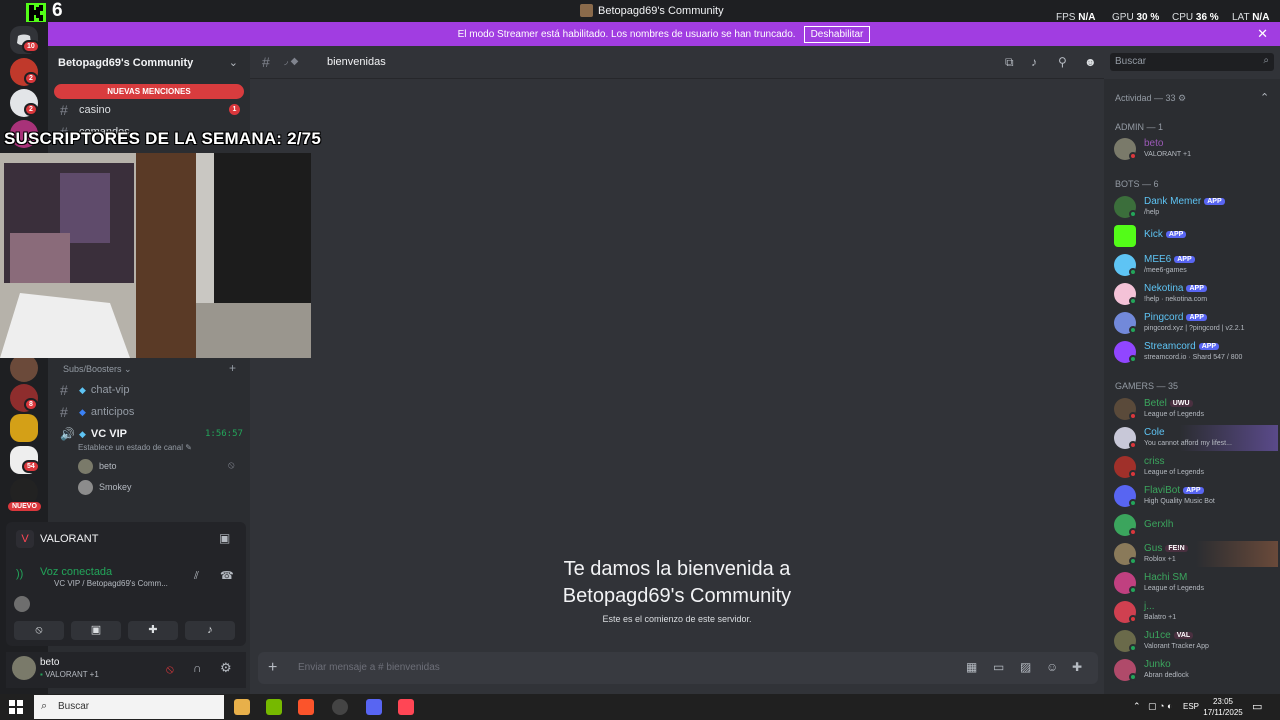  Describe the element at coordinates (232, 368) in the screenshot. I see `add-channel-icon: +` at that location.